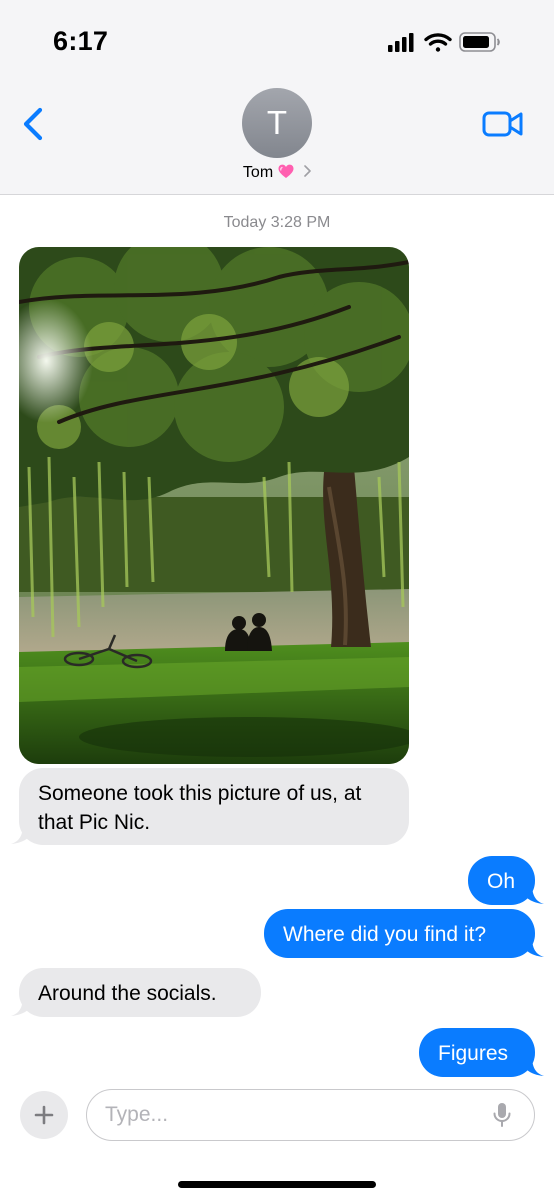  I want to click on message-text: Oh, so click(501, 881).